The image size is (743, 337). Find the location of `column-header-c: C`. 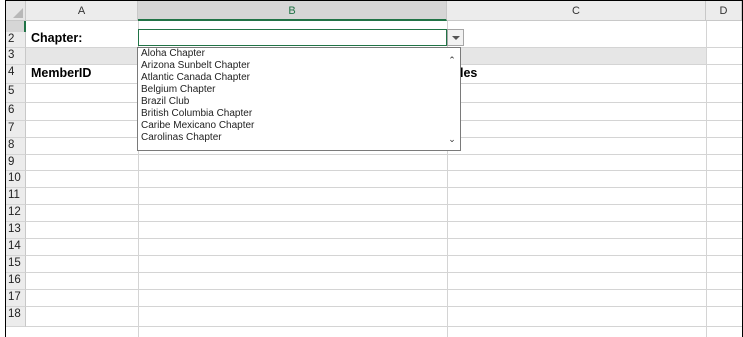

column-header-c: C is located at coordinates (576, 11).